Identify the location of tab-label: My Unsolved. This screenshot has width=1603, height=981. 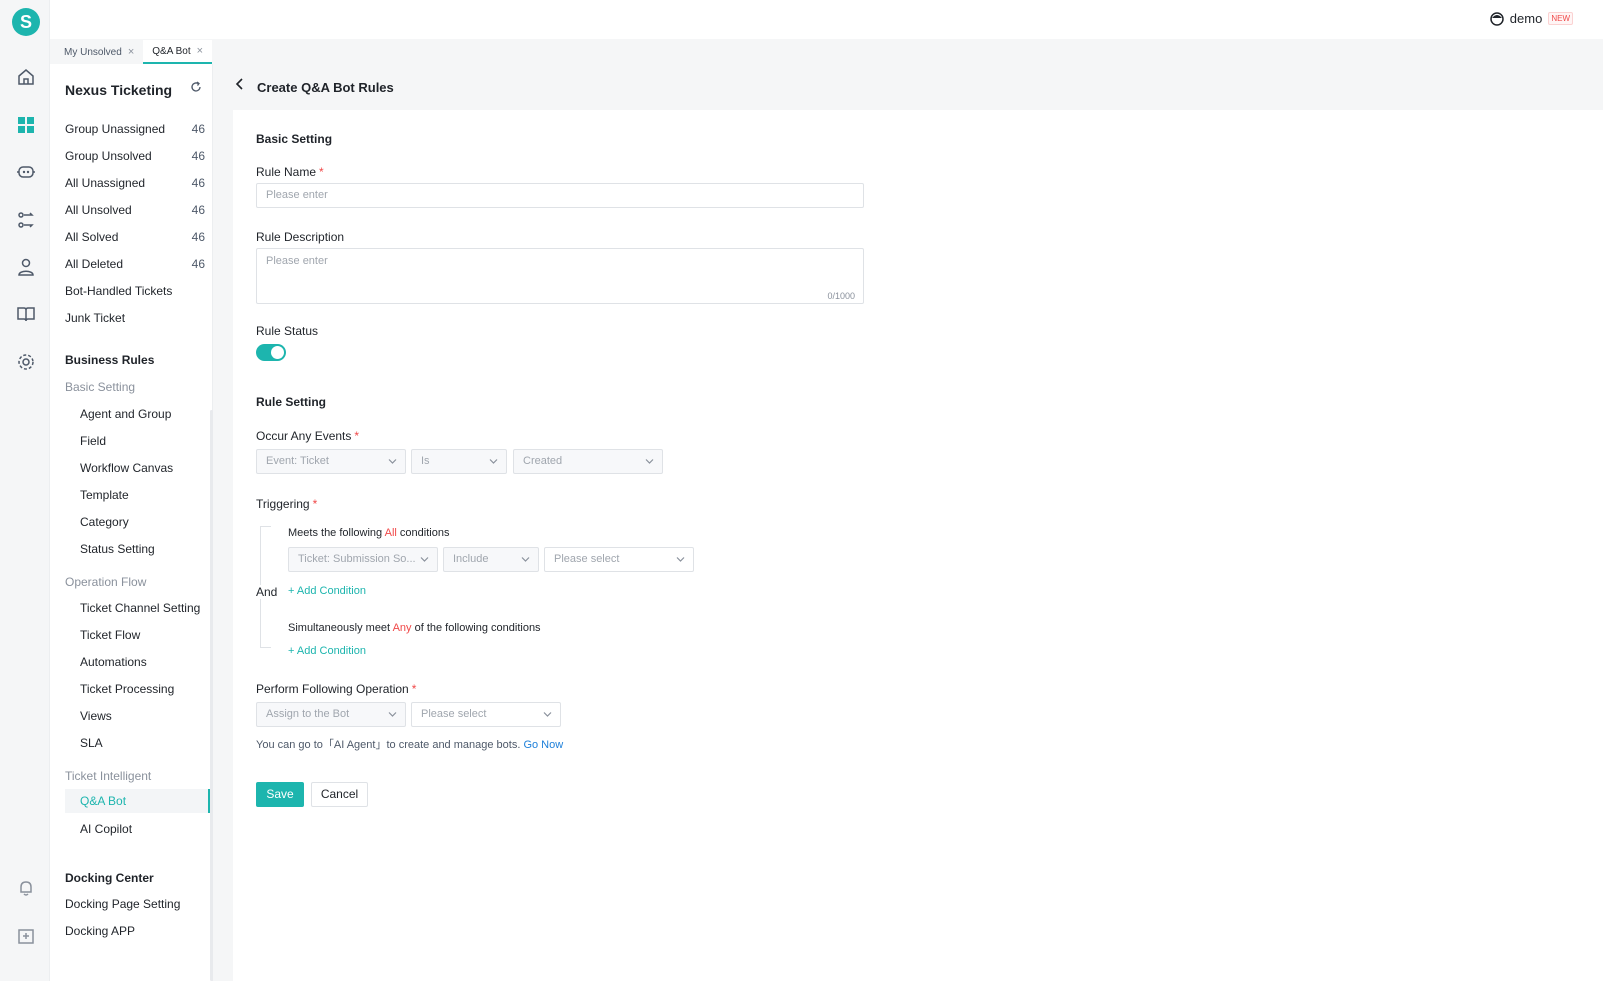
(93, 52).